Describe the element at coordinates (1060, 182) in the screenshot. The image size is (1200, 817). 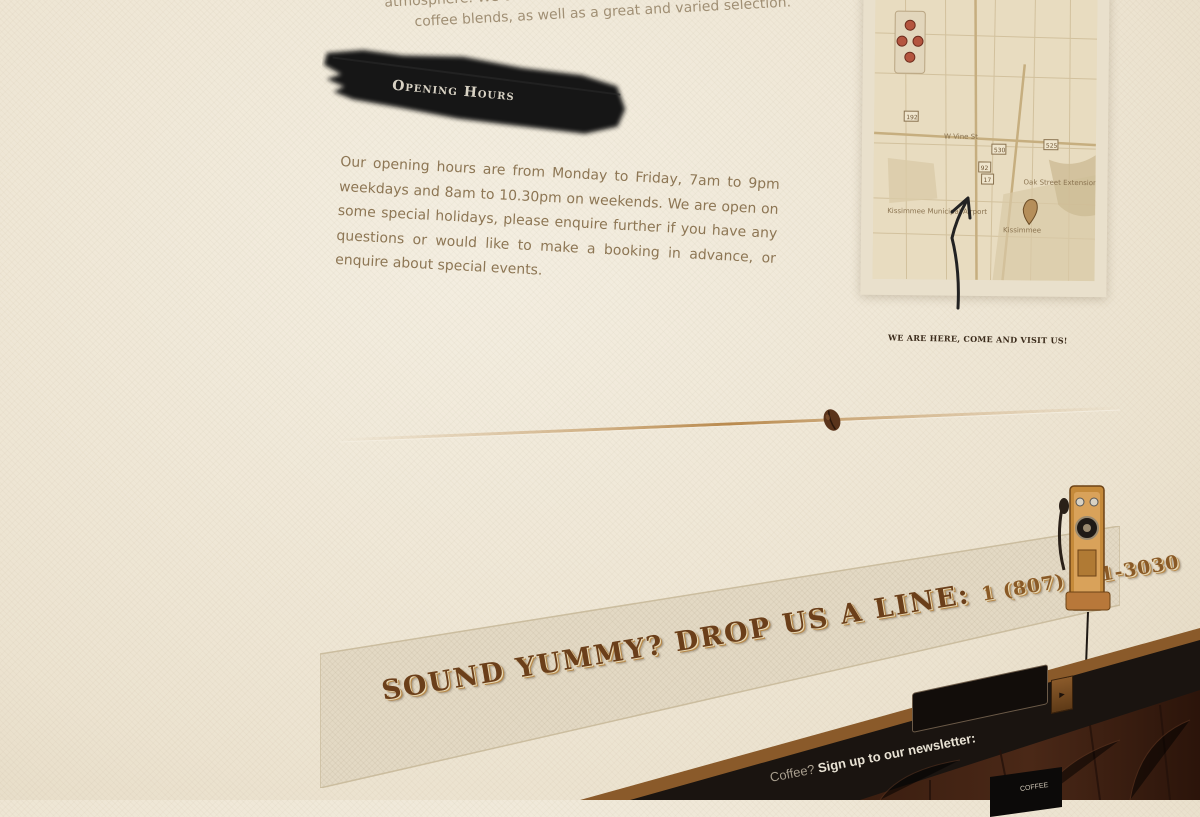
I see `map-label-preserve: Oak Street Extension & Preserve` at that location.